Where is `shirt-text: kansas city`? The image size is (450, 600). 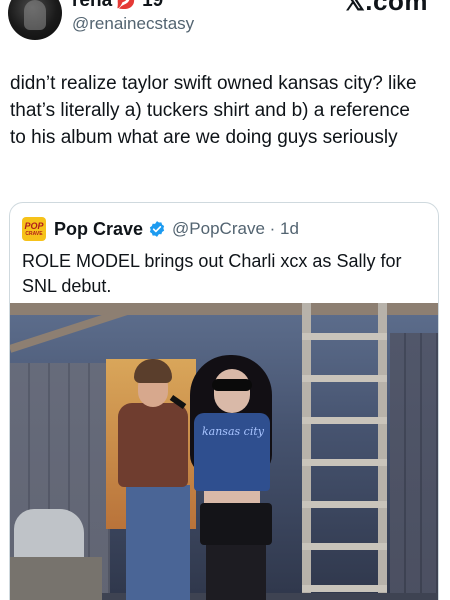 shirt-text: kansas city is located at coordinates (233, 431).